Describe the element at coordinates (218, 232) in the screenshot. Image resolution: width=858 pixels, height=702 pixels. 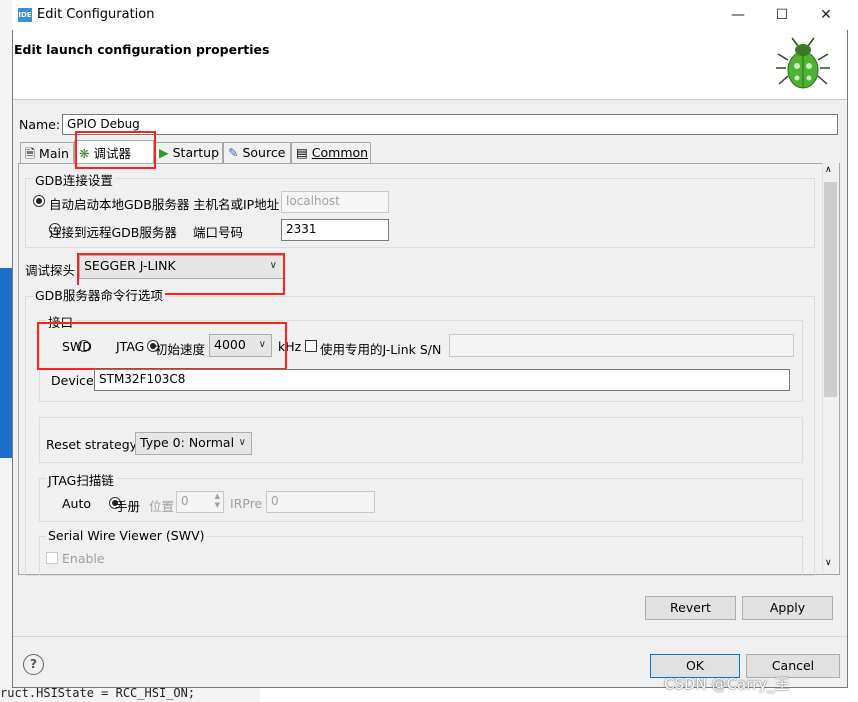
I see `port-label: 端口号码` at that location.